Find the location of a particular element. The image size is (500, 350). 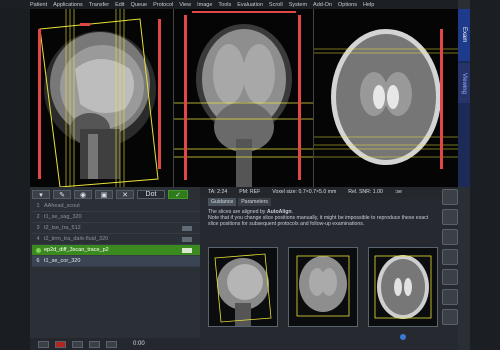

menu-transfer: Transfer is located at coordinates (99, 5).